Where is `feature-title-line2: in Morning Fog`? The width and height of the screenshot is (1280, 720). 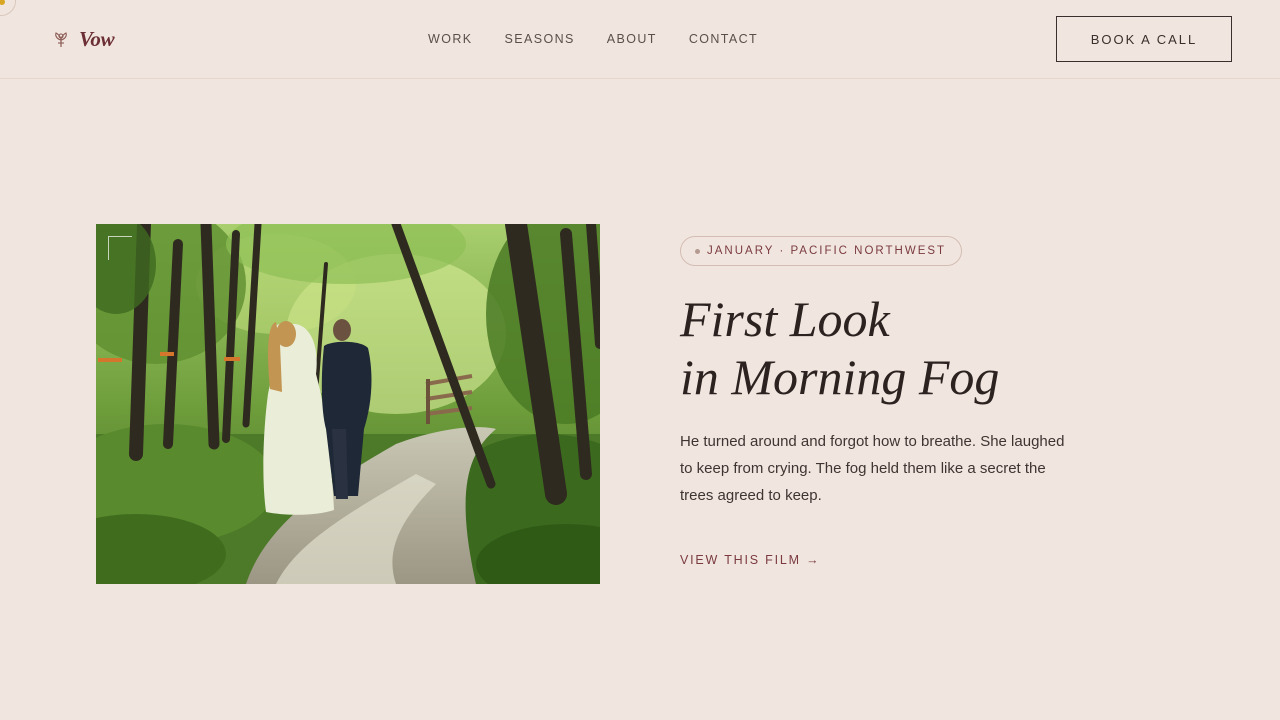
feature-title-line2: in Morning Fog is located at coordinates (840, 377).